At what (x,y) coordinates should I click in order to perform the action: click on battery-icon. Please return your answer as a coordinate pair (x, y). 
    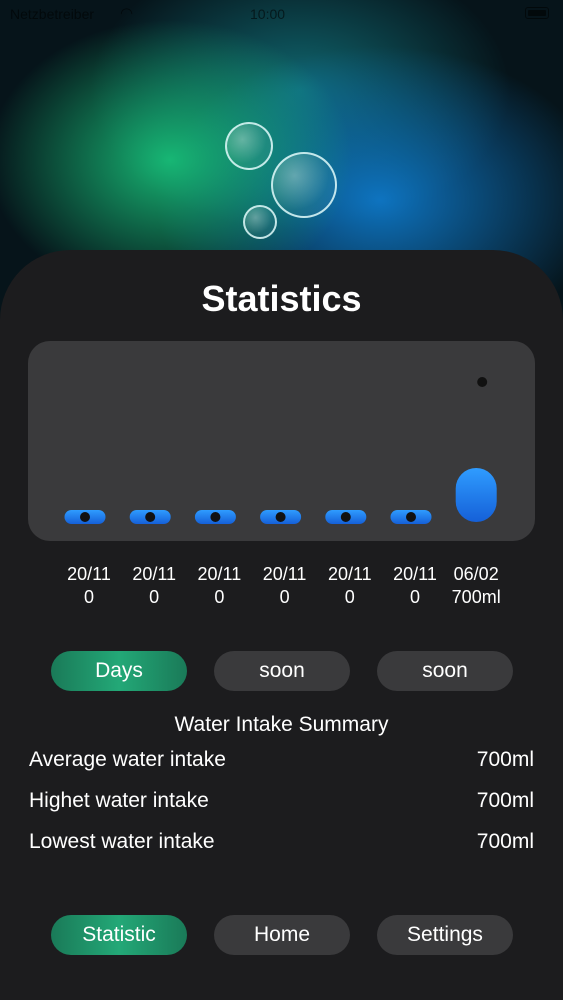
    Looking at the image, I should click on (537, 13).